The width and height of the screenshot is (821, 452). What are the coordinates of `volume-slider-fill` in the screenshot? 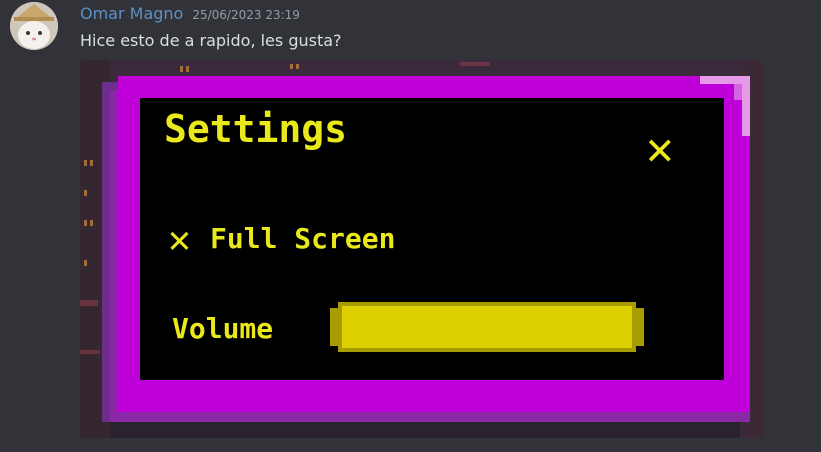 It's located at (487, 327).